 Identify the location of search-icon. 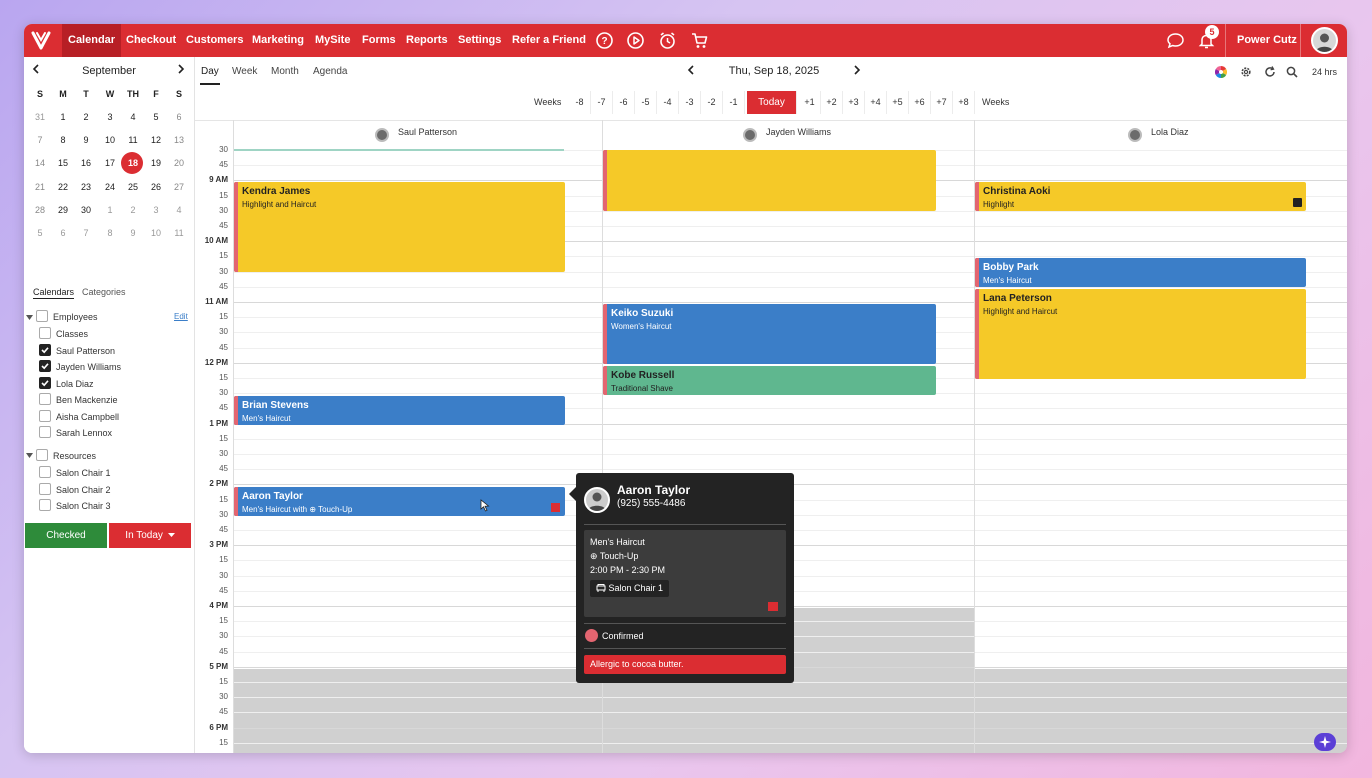
(1292, 72).